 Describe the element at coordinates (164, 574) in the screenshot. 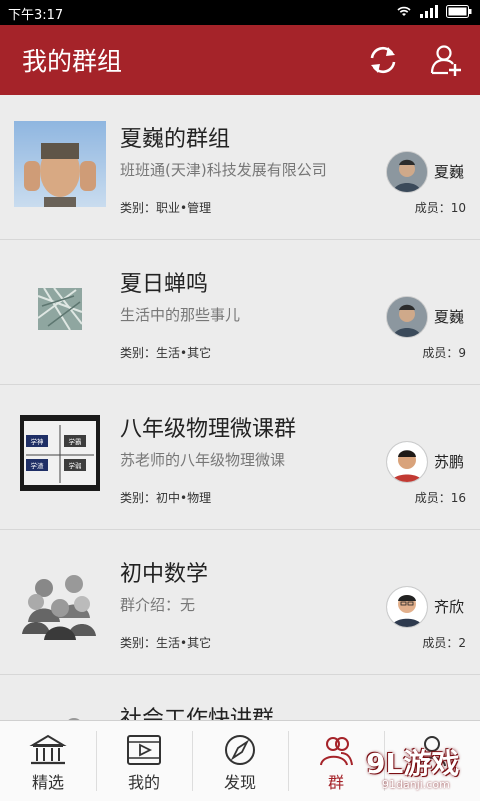

I see `group-title: 初中数学` at that location.